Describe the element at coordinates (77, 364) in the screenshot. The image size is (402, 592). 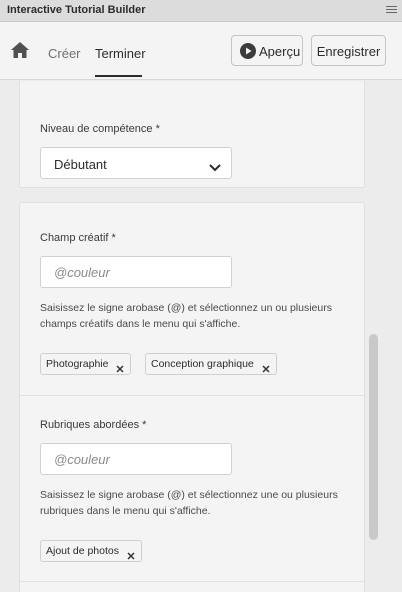
I see `tag-label: Photographie` at that location.